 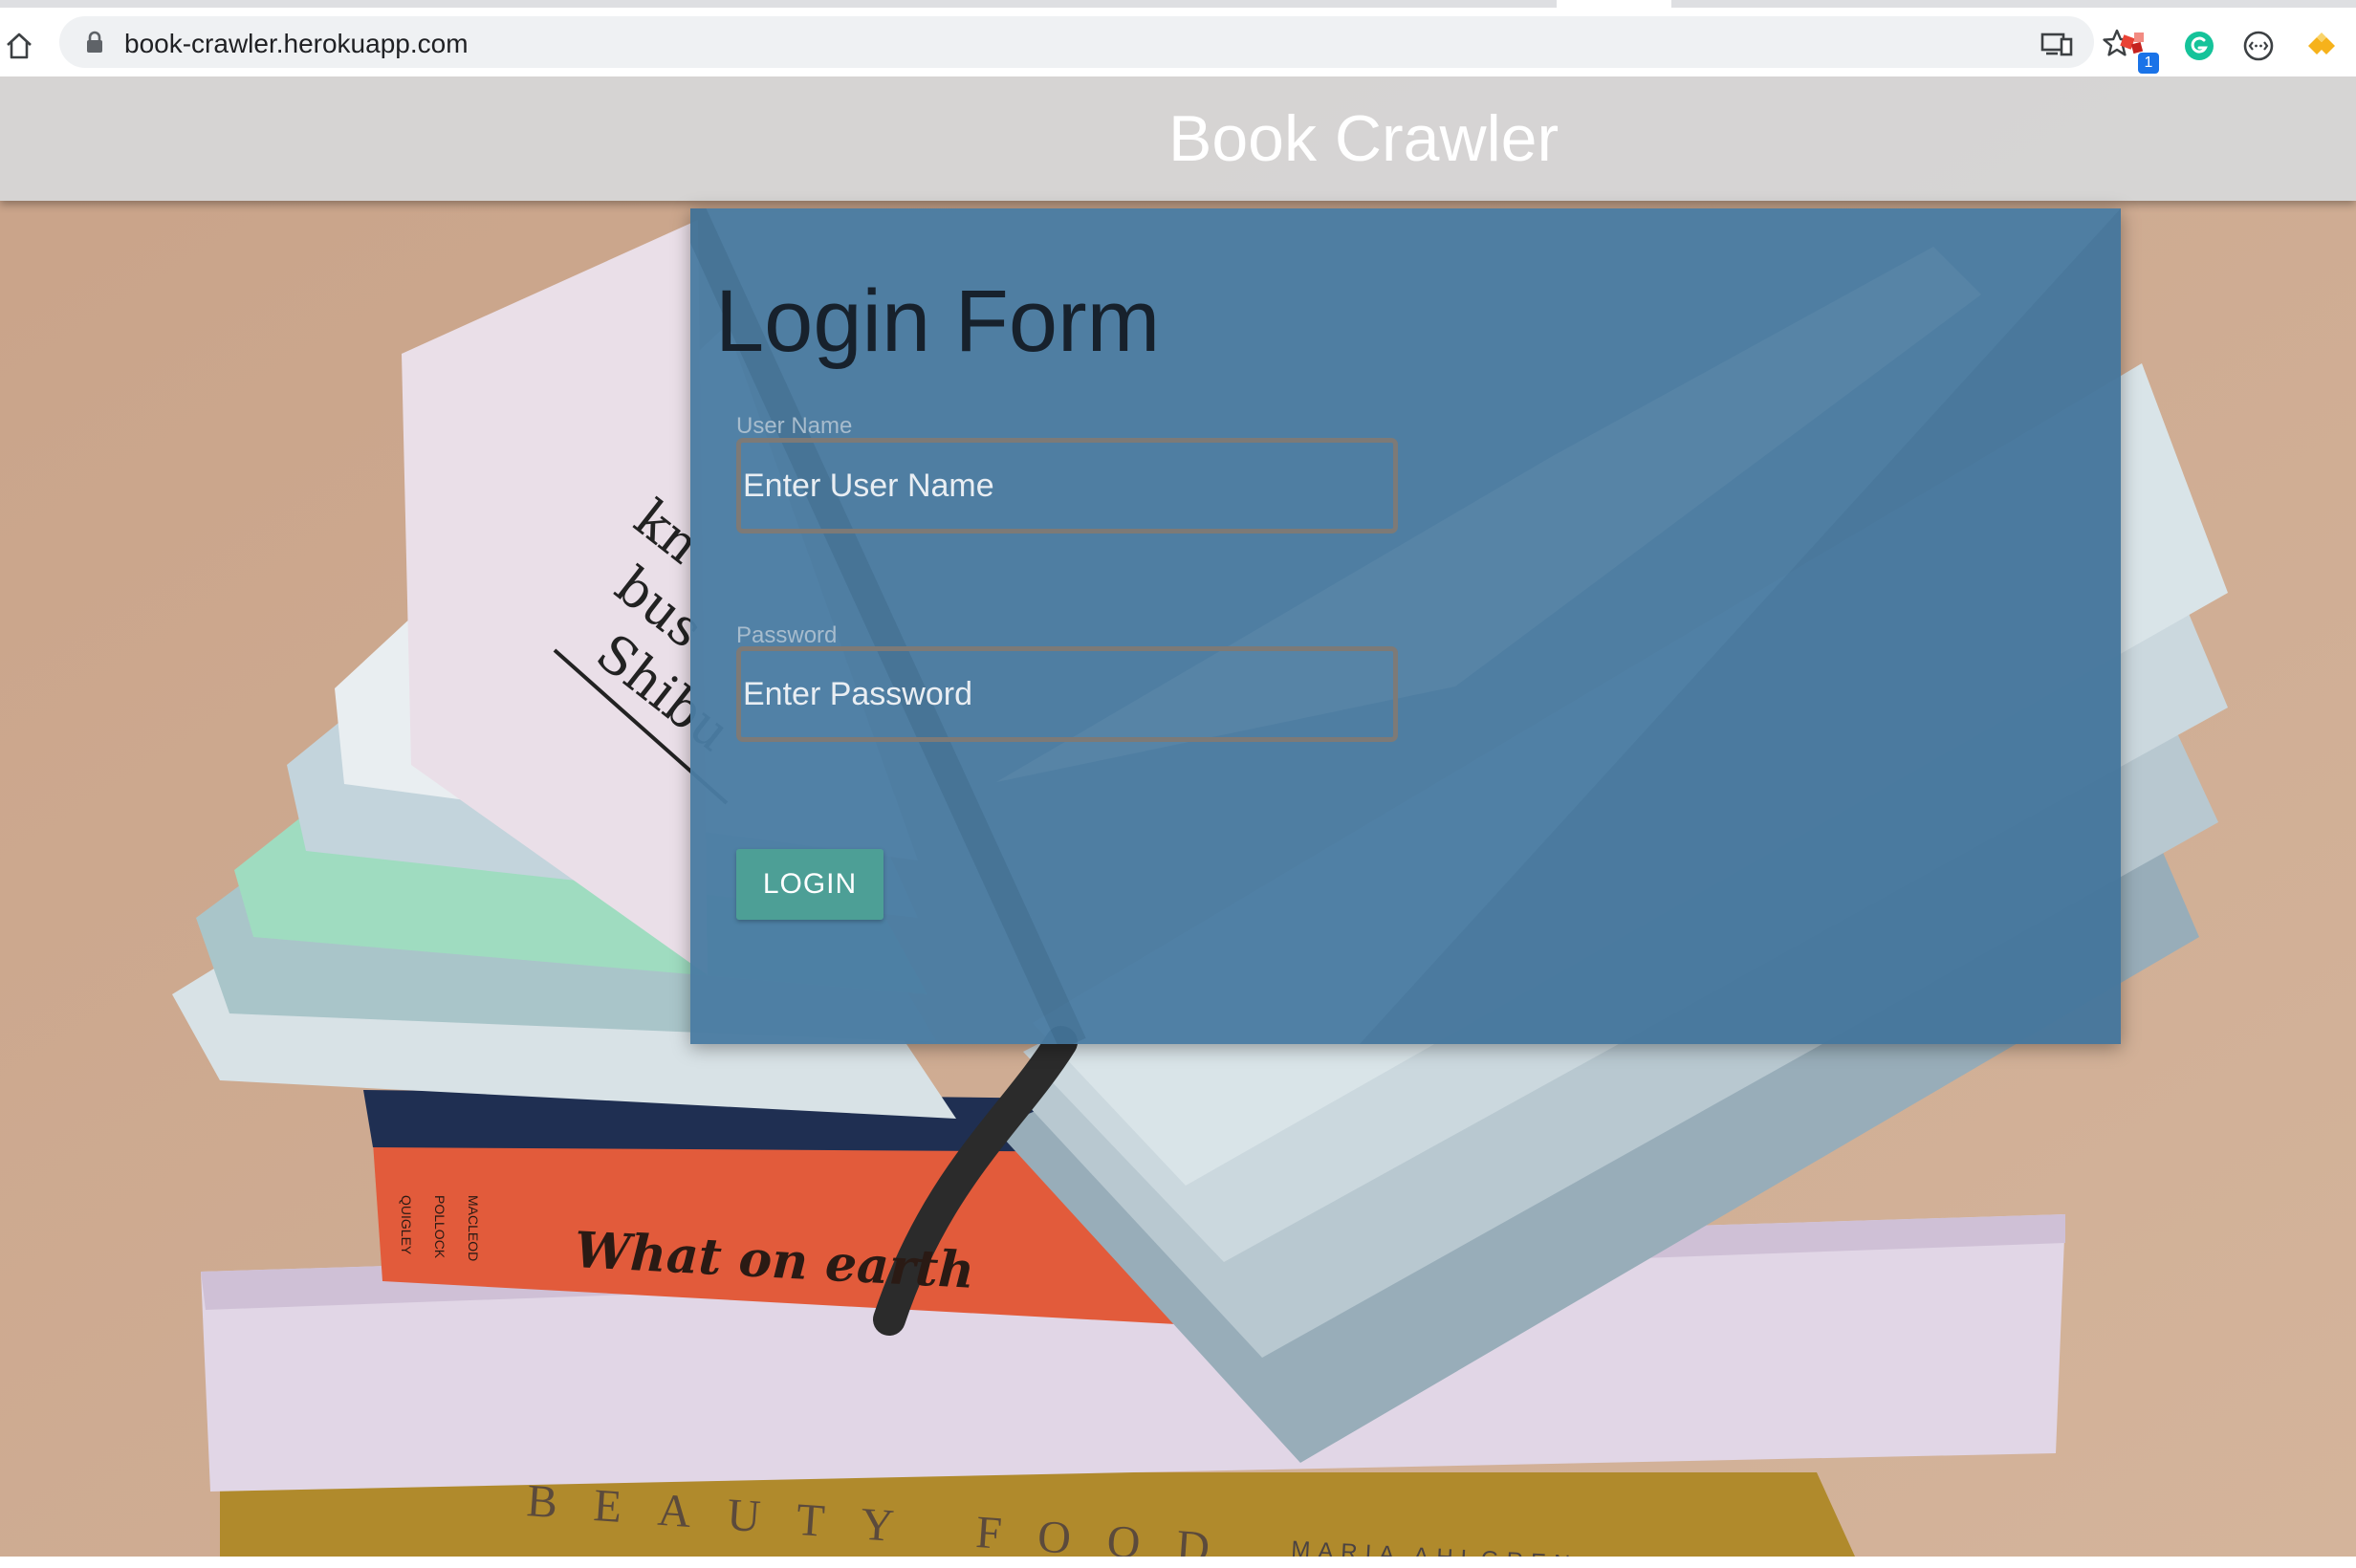 I want to click on login-button: LOGIN, so click(x=810, y=884).